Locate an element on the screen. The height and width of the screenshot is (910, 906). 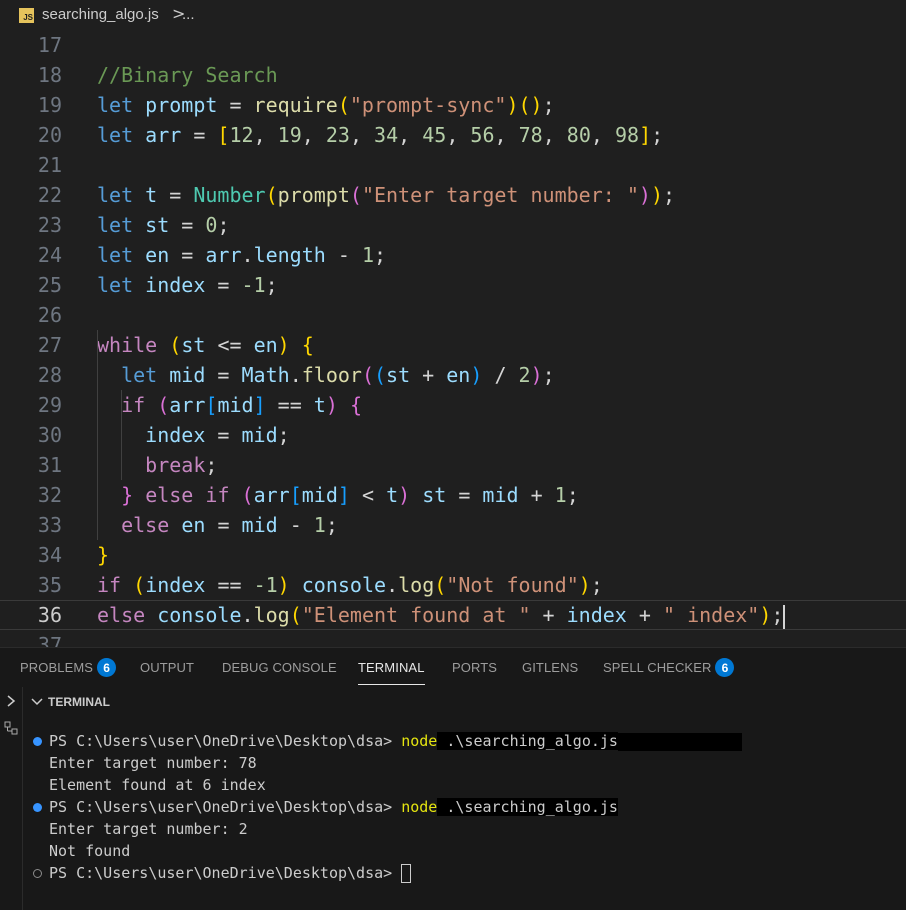
tab-ports: PORTS is located at coordinates (474, 667).